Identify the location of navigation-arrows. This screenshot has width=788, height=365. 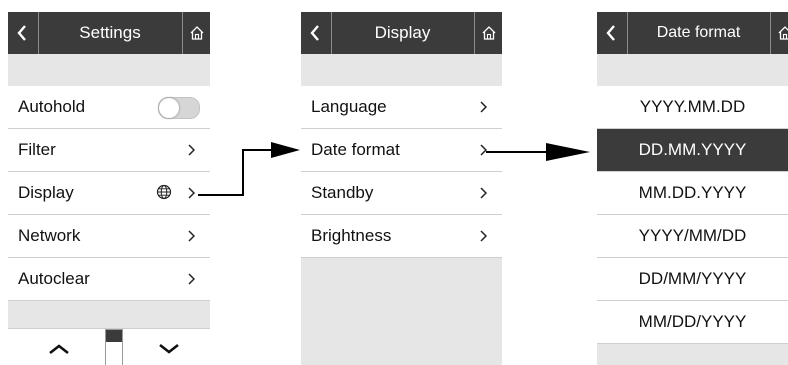
(394, 169).